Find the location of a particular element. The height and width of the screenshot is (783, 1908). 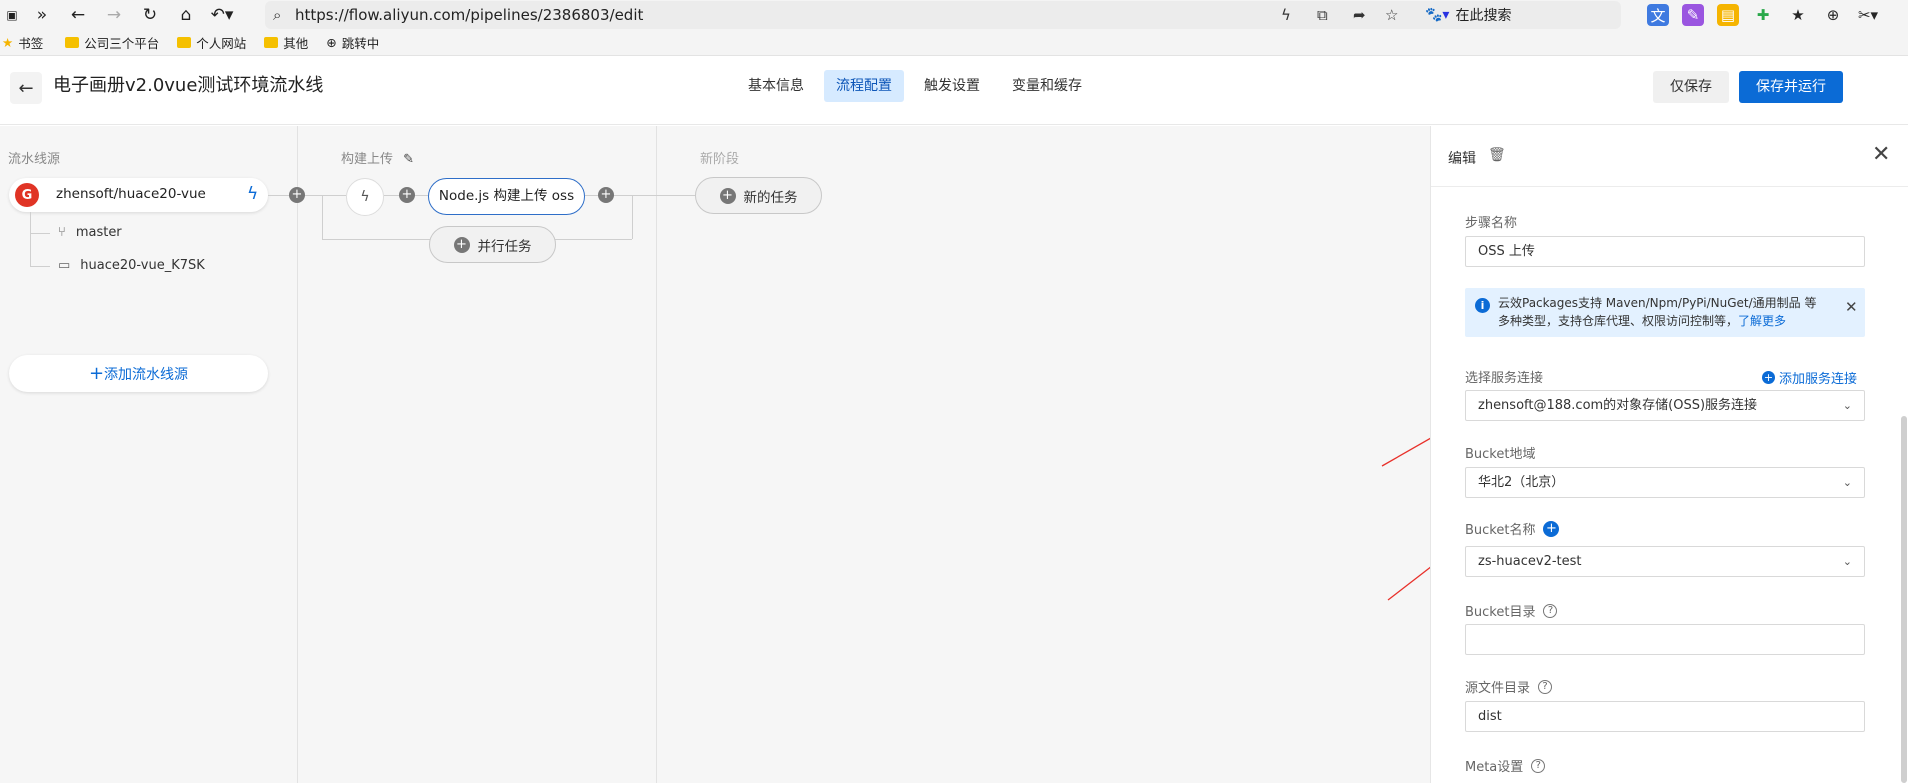

panel-scrollbar is located at coordinates (1904, 599).